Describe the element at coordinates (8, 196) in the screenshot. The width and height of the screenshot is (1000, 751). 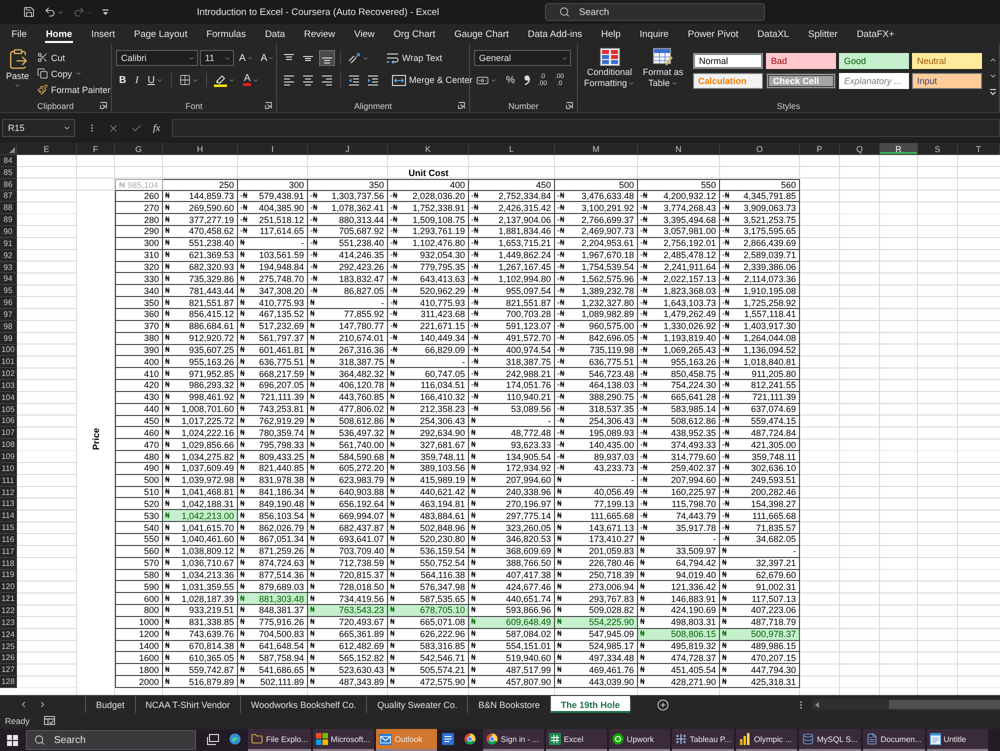
I see `row-number: 87` at that location.